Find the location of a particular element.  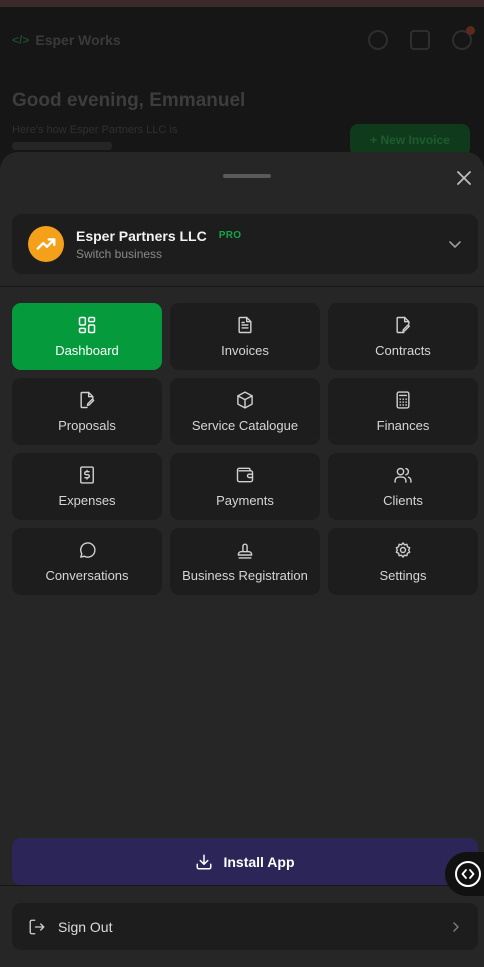

chevron-down-icon is located at coordinates (455, 244).